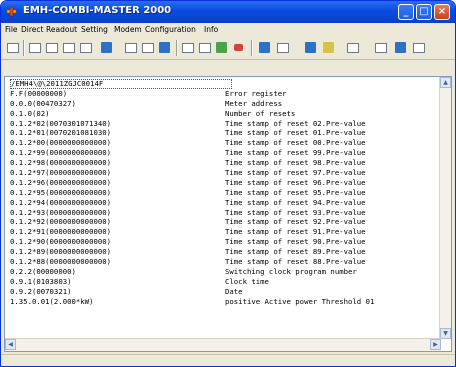 The height and width of the screenshot is (367, 456). Describe the element at coordinates (164, 47) in the screenshot. I see `grid-icon` at that location.